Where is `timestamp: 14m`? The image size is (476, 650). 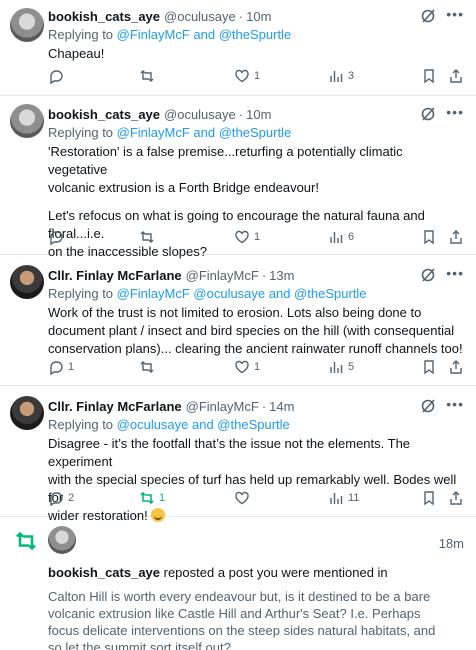
timestamp: 14m is located at coordinates (281, 406).